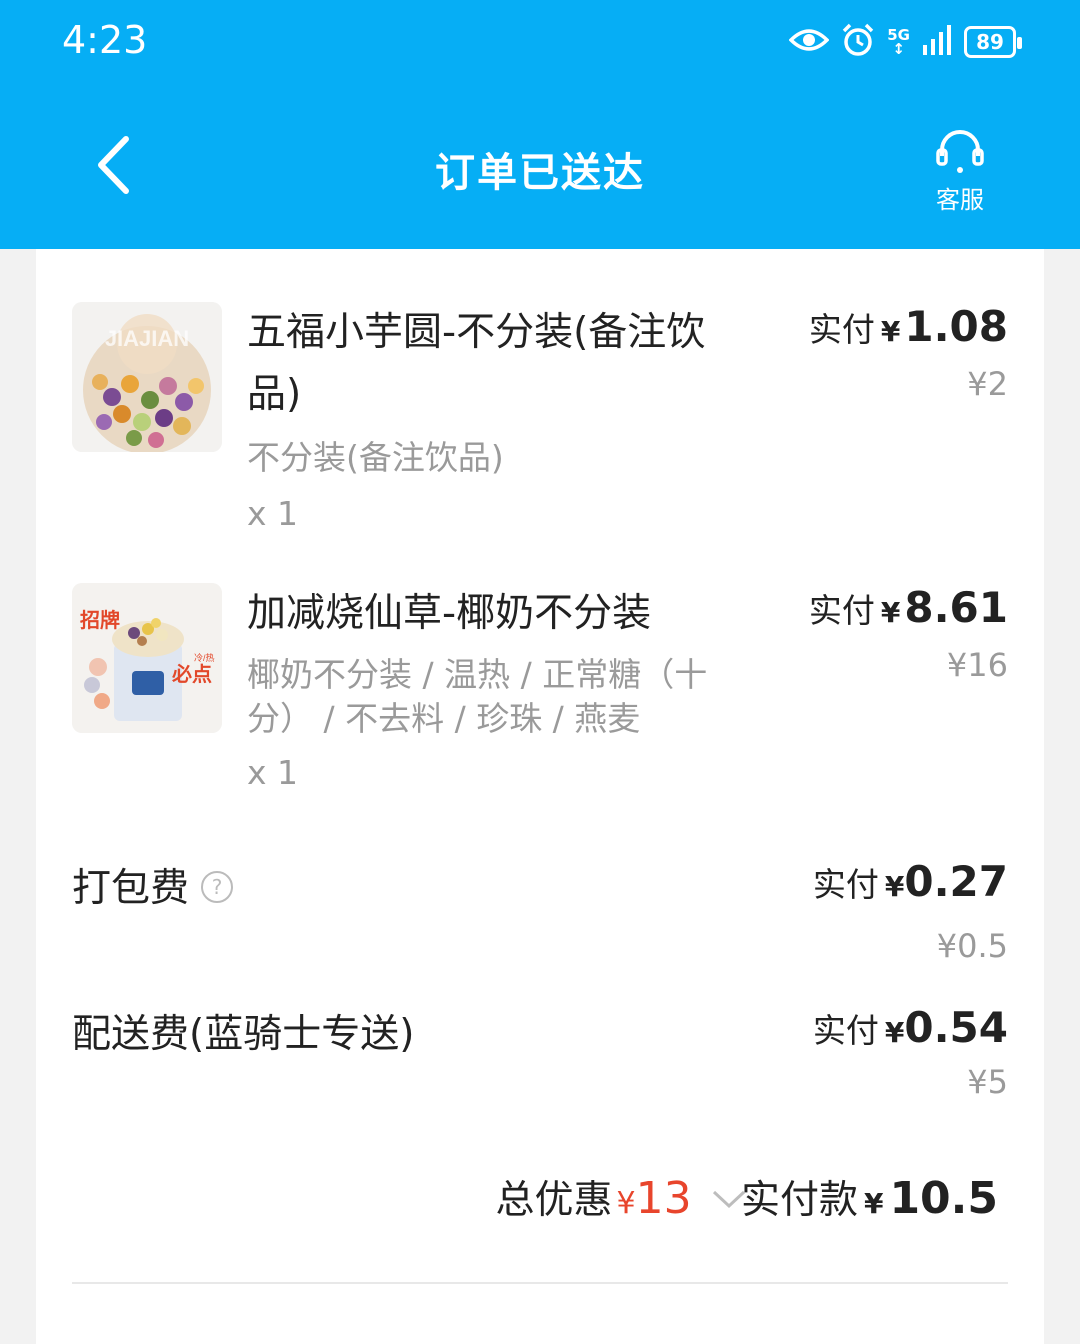 This screenshot has width=1080, height=1344. Describe the element at coordinates (476, 363) in the screenshot. I see `item-name: 五福小芋圆-不分装(备注饮品)` at that location.